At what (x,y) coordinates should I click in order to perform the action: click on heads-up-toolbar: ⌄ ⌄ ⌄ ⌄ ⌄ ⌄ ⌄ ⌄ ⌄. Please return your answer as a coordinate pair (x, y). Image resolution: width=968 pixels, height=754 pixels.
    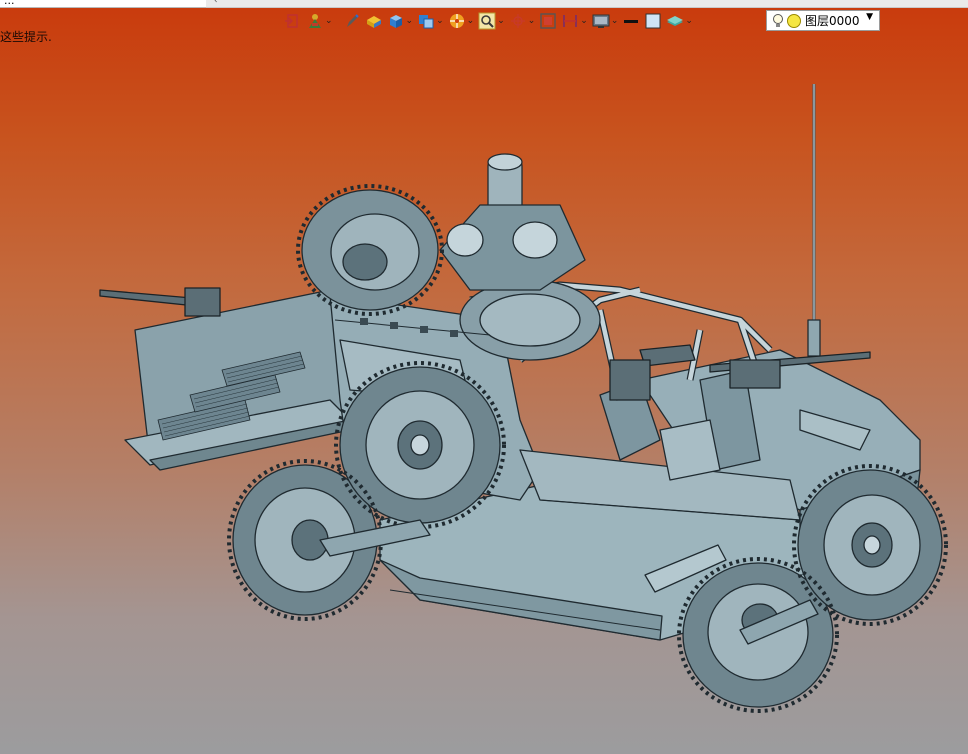
    Looking at the image, I should click on (490, 21).